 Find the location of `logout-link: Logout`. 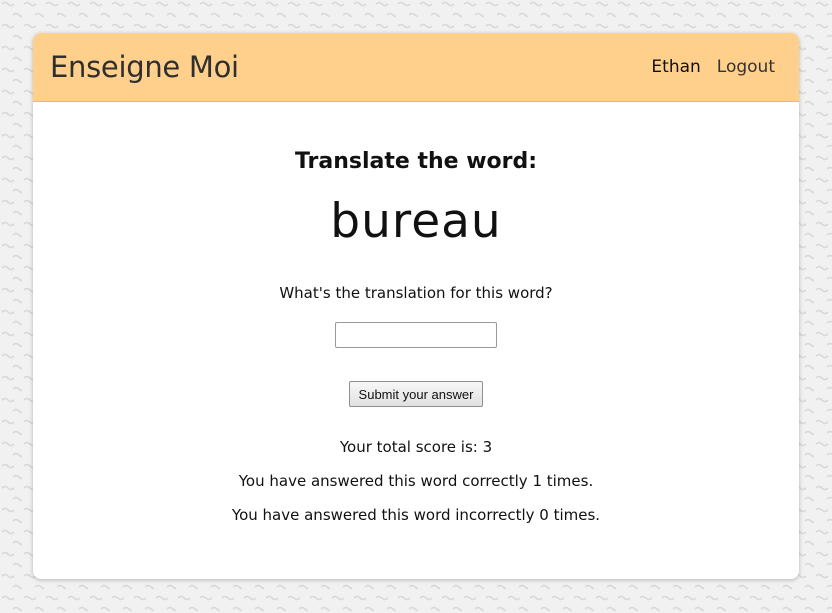

logout-link: Logout is located at coordinates (746, 67).